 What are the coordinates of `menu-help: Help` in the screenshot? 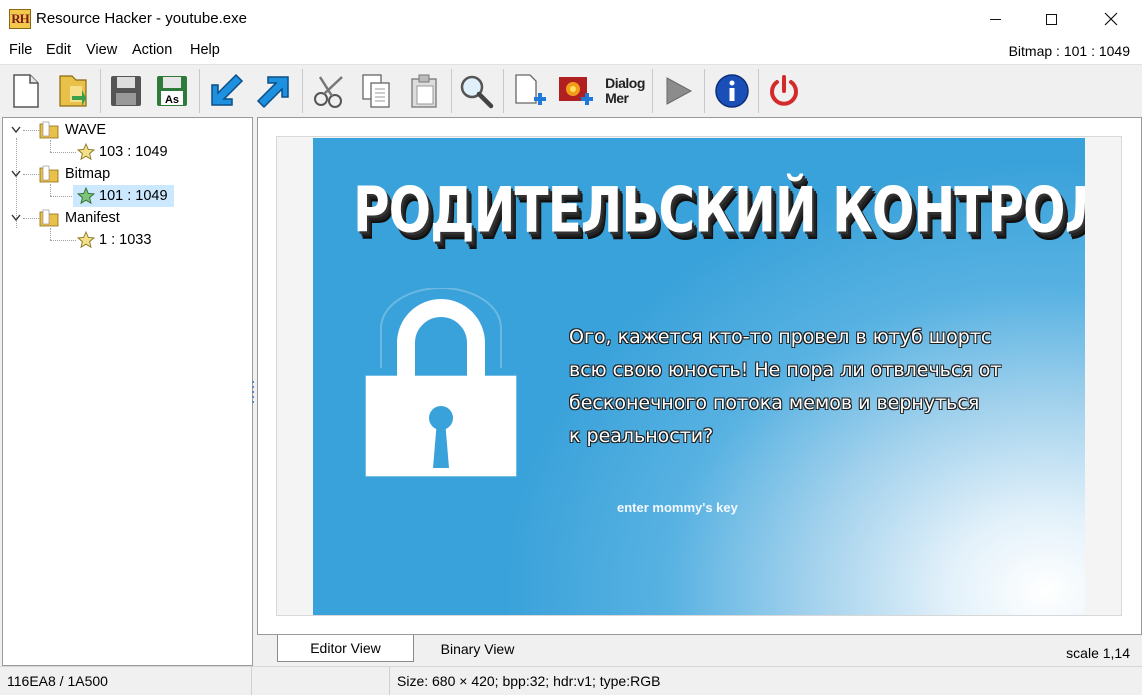 It's located at (205, 50).